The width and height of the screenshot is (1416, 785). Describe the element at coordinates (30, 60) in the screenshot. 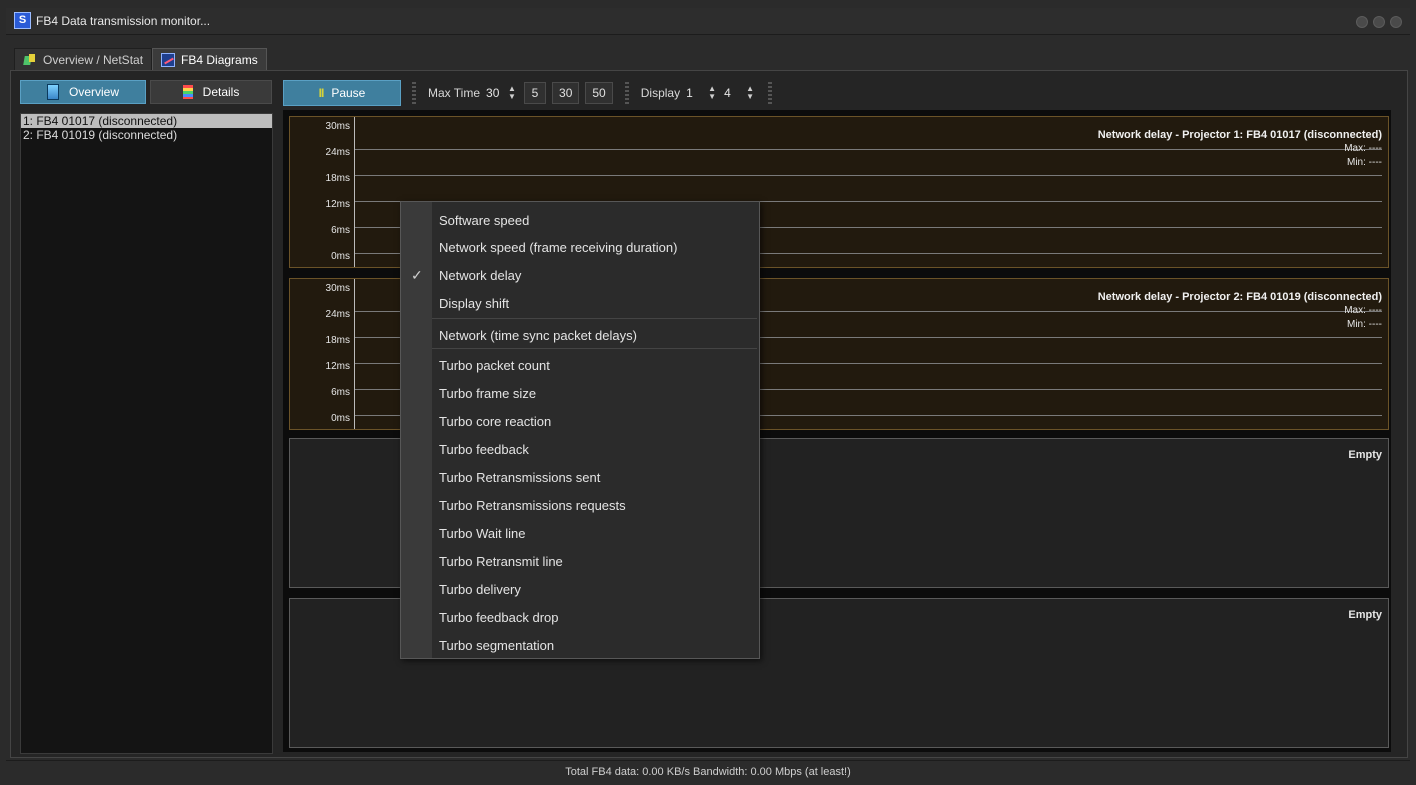

I see `overview-icon` at that location.